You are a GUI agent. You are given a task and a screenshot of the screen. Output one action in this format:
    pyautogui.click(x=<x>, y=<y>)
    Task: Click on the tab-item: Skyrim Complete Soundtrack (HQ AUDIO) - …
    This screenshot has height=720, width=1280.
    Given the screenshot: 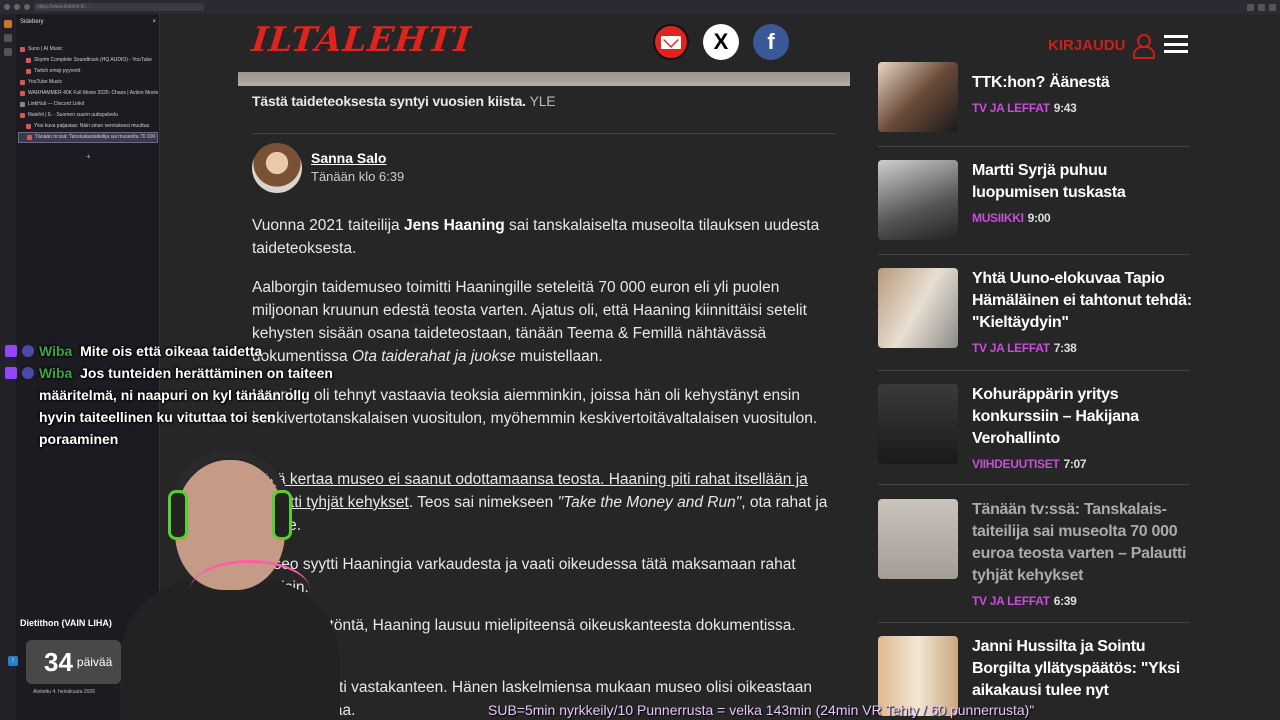 What is the action you would take?
    pyautogui.click(x=88, y=60)
    